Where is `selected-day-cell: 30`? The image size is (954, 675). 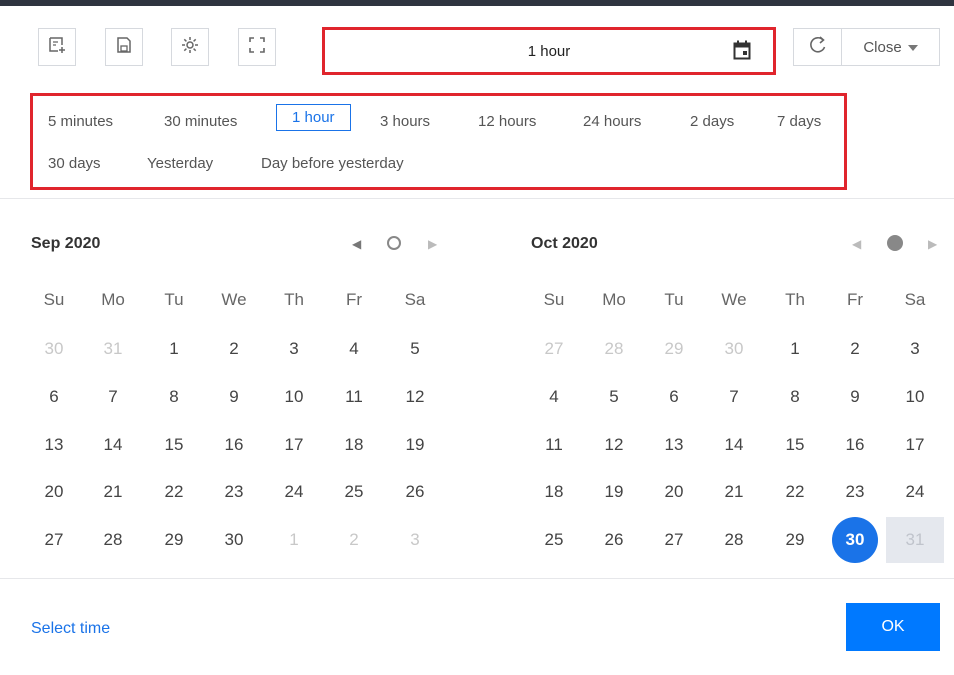 selected-day-cell: 30 is located at coordinates (855, 540).